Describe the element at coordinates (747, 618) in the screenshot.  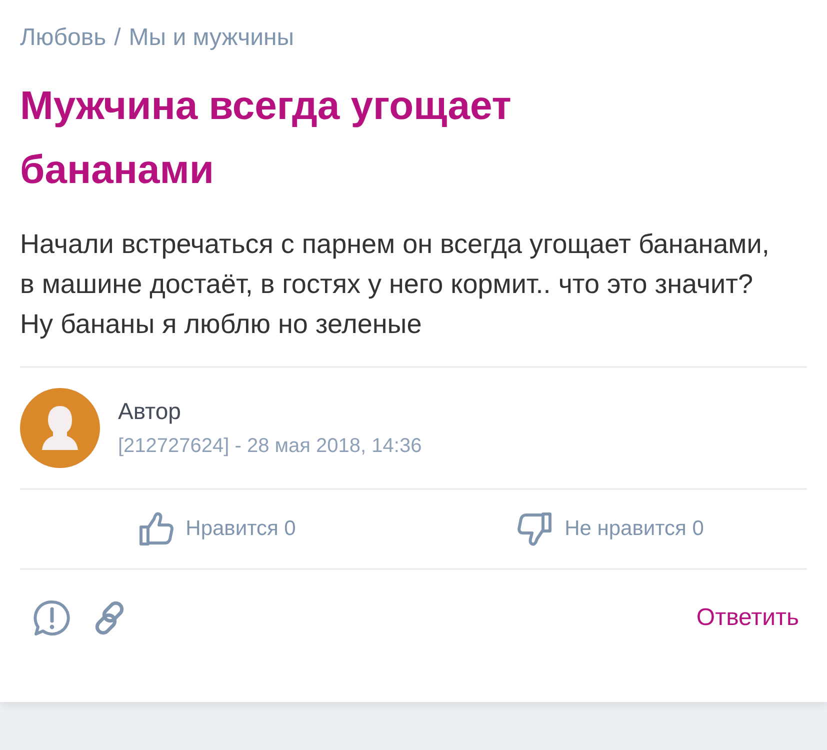
I see `reply-button: Ответить` at that location.